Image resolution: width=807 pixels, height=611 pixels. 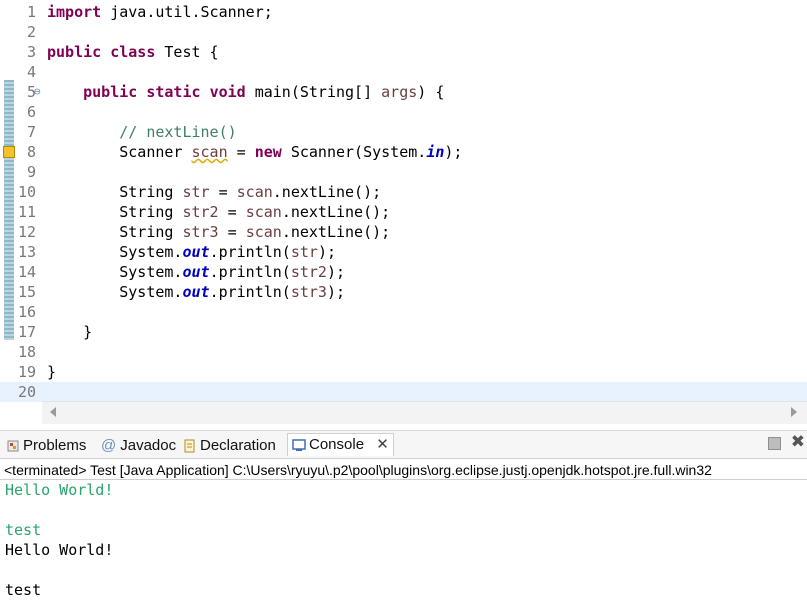 I want to click on tab-problems-label: Problems, so click(x=55, y=445).